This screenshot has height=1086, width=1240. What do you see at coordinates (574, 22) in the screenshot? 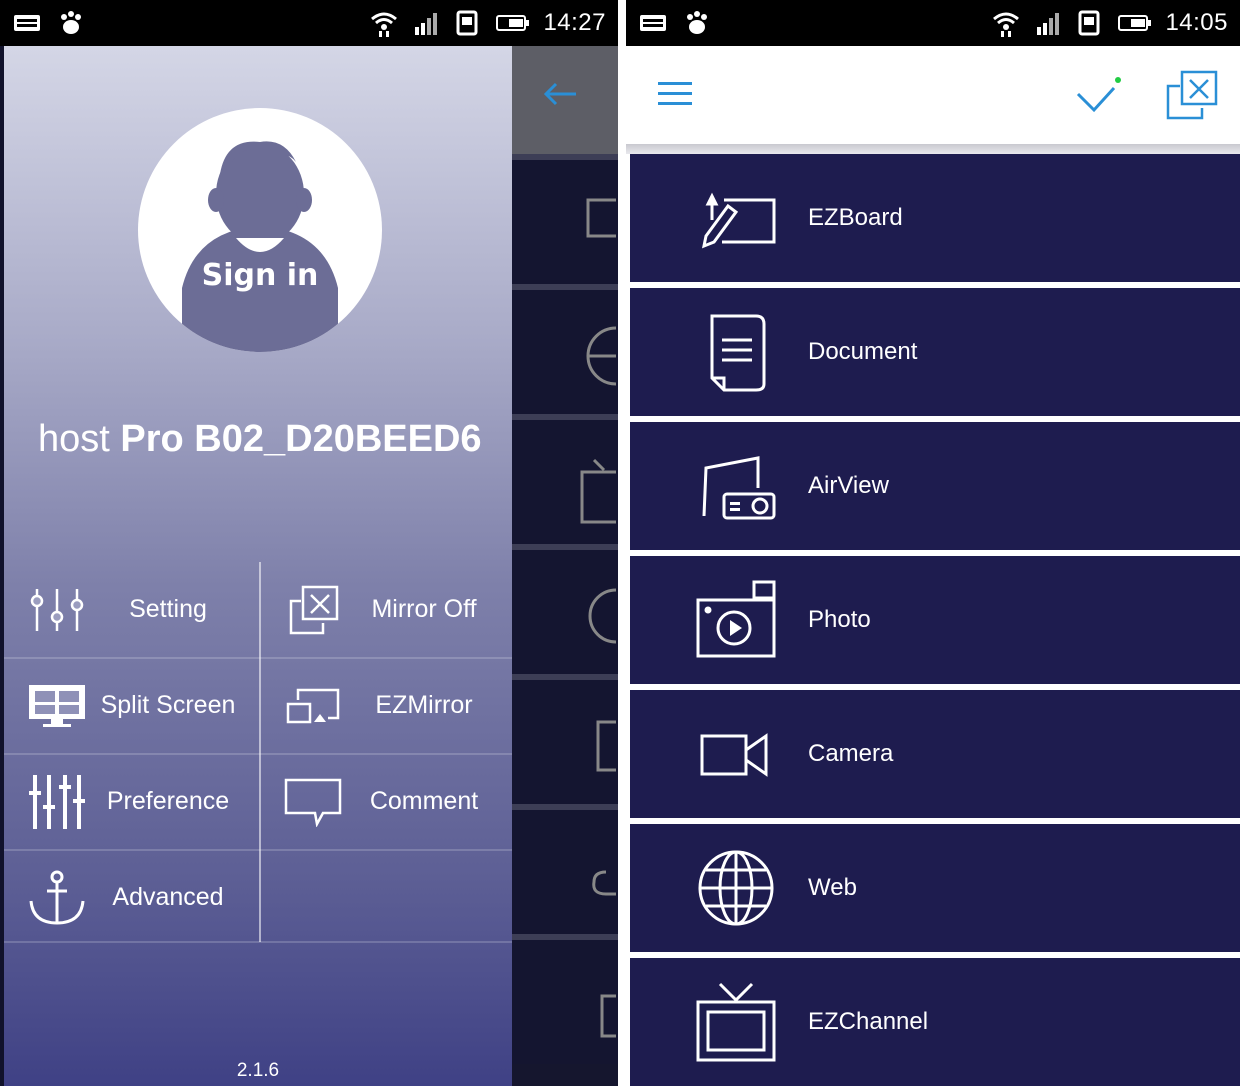
I see `status-time: 14:27` at bounding box center [574, 22].